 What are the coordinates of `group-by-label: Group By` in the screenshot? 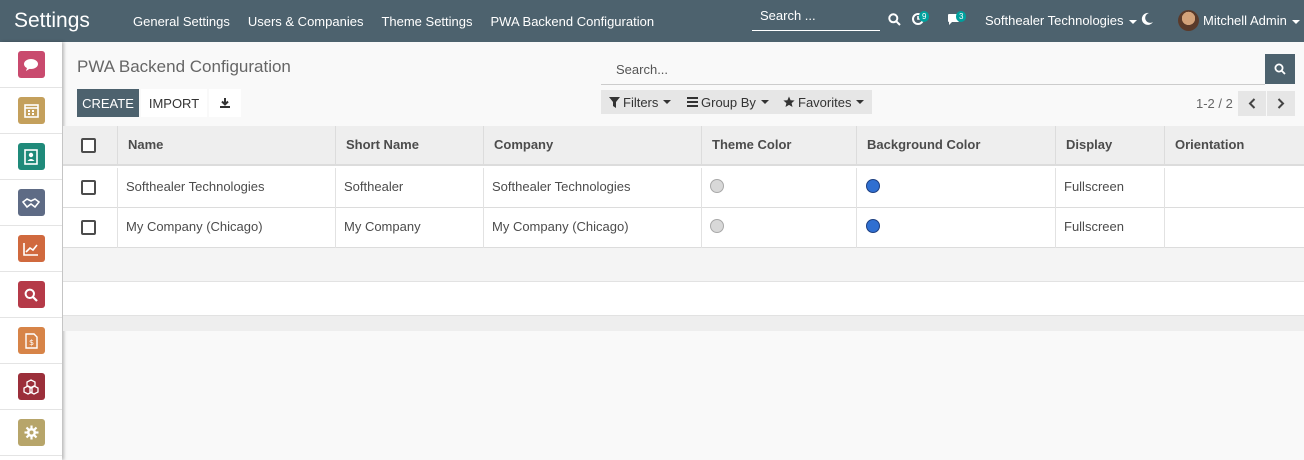 It's located at (728, 102).